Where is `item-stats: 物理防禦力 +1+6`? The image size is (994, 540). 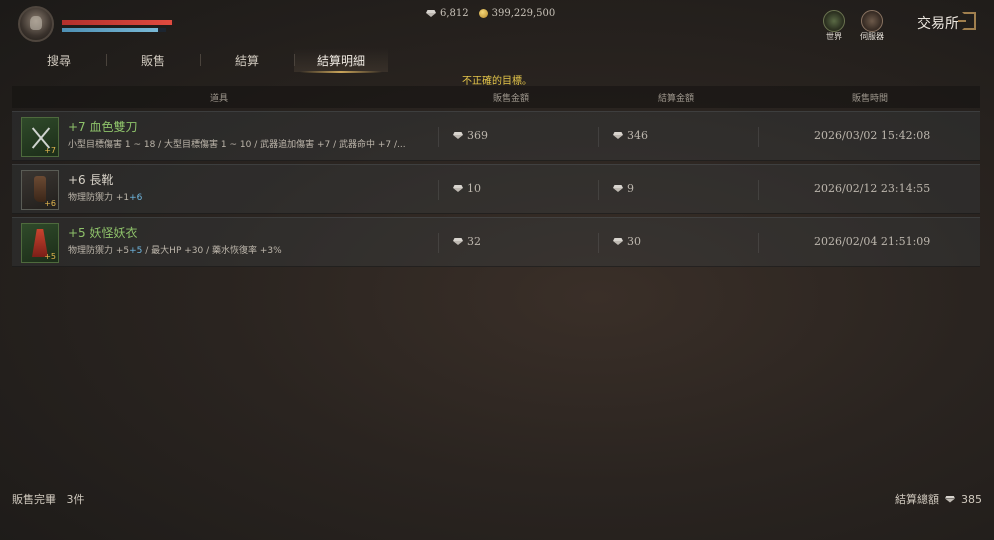 item-stats: 物理防禦力 +1+6 is located at coordinates (253, 196).